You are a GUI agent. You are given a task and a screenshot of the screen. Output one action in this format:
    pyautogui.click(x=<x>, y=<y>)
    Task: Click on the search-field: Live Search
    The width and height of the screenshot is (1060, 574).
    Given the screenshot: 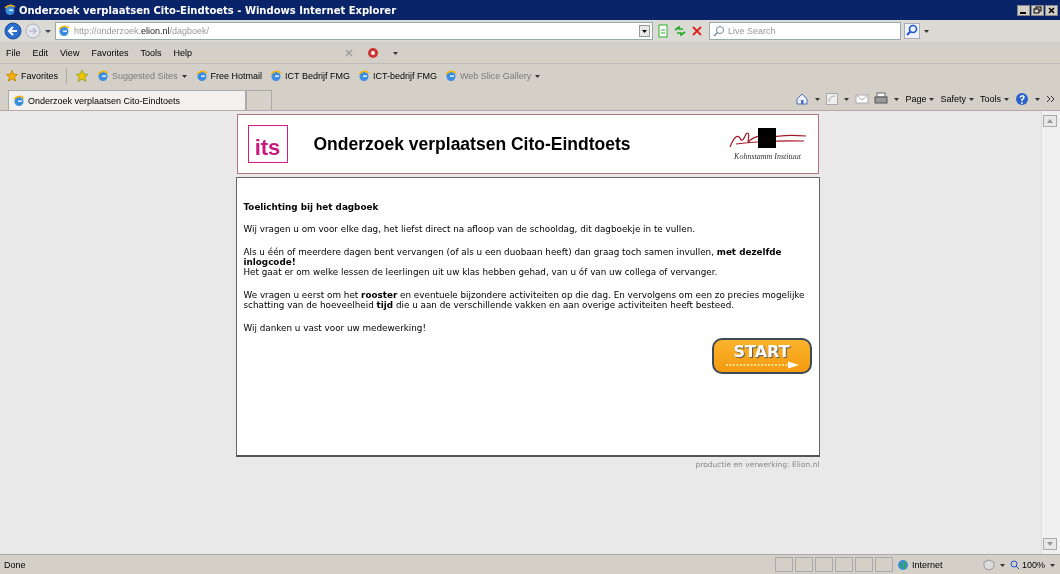 What is the action you would take?
    pyautogui.click(x=805, y=31)
    